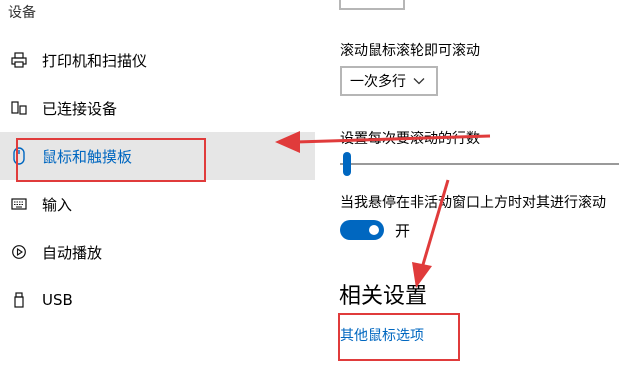  Describe the element at coordinates (95, 60) in the screenshot. I see `sidebar-item-label: 打印机和扫描仪` at that location.